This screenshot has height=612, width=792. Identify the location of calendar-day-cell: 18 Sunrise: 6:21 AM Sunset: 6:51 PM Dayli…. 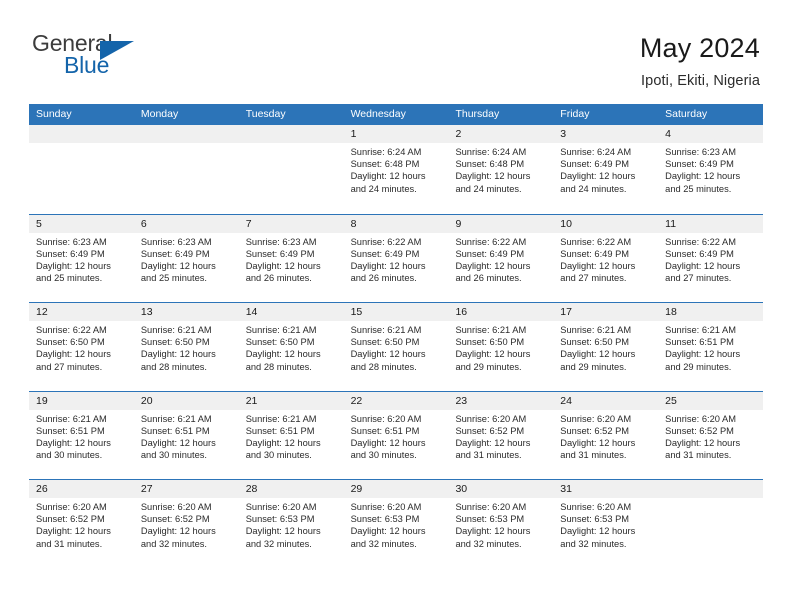
(711, 347).